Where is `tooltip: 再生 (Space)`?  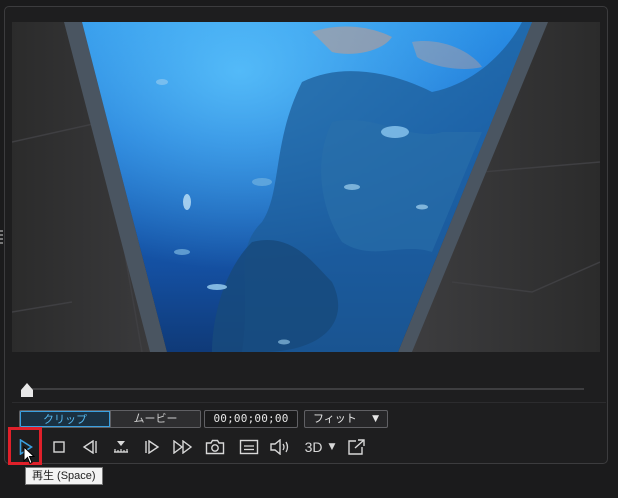
tooltip: 再生 (Space) is located at coordinates (64, 476).